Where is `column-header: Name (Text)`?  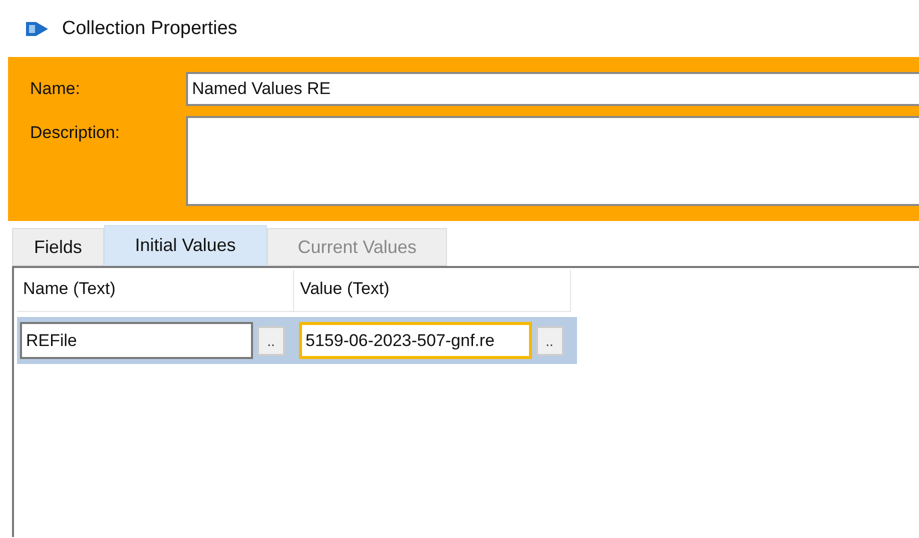 column-header: Name (Text) is located at coordinates (155, 291).